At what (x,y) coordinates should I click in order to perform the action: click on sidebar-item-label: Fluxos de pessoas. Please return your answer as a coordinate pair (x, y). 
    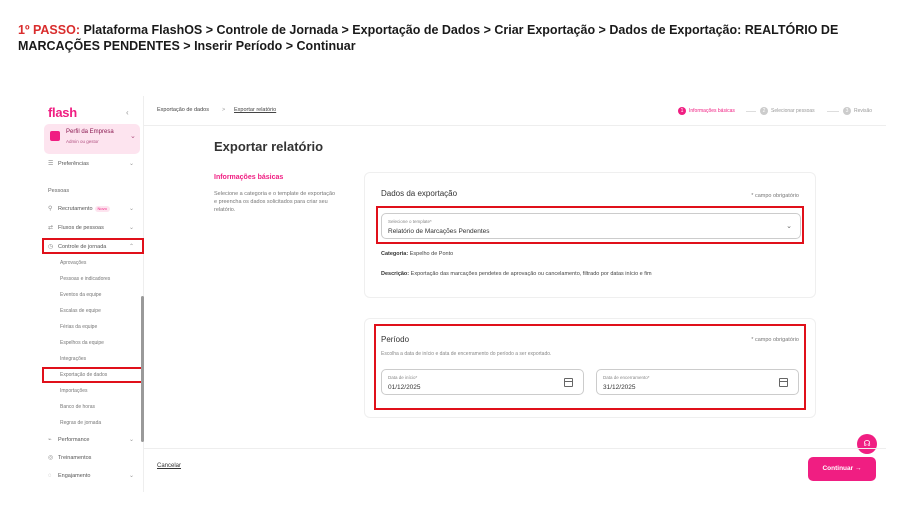
    Looking at the image, I should click on (81, 228).